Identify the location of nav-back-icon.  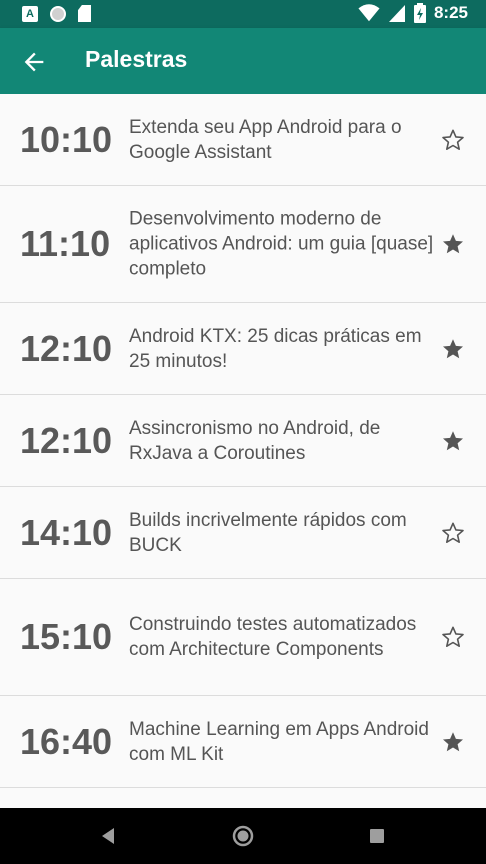
(109, 836).